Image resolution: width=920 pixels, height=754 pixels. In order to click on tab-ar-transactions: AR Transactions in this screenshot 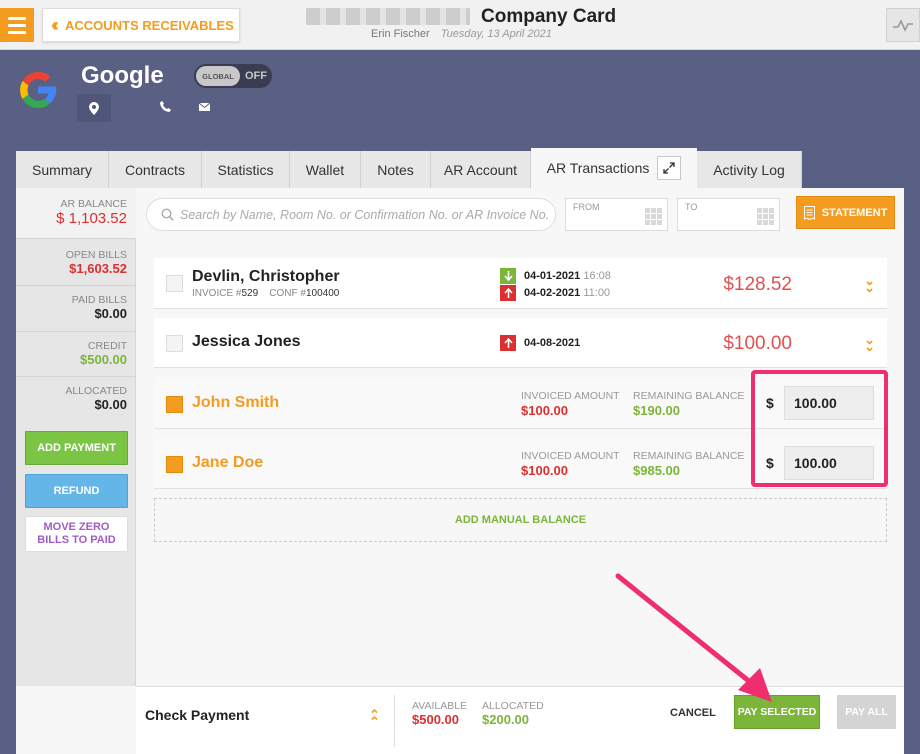, I will do `click(614, 168)`.